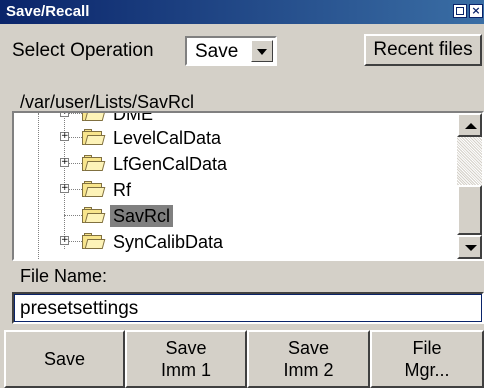 This screenshot has height=388, width=484. What do you see at coordinates (469, 125) in the screenshot?
I see `arrow-up-icon` at bounding box center [469, 125].